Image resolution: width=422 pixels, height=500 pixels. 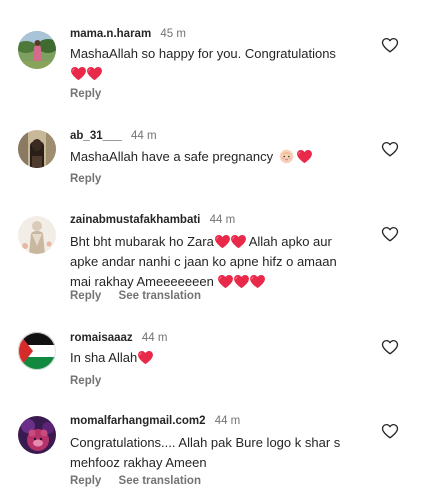 I want to click on comment-header: romaisaaaz 44 m, so click(x=118, y=338).